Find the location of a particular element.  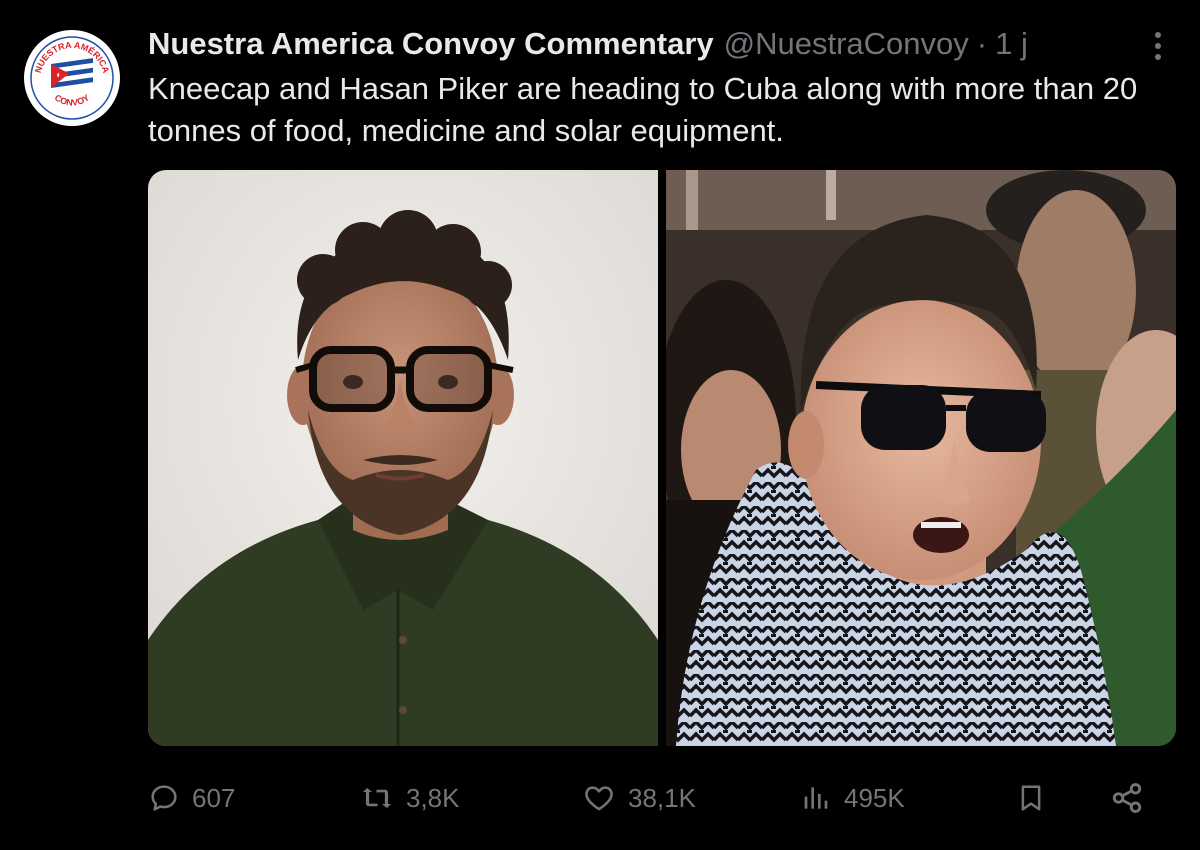

tweet-actions: 607 3,8K 38,1K 495K is located at coordinates (653, 798).